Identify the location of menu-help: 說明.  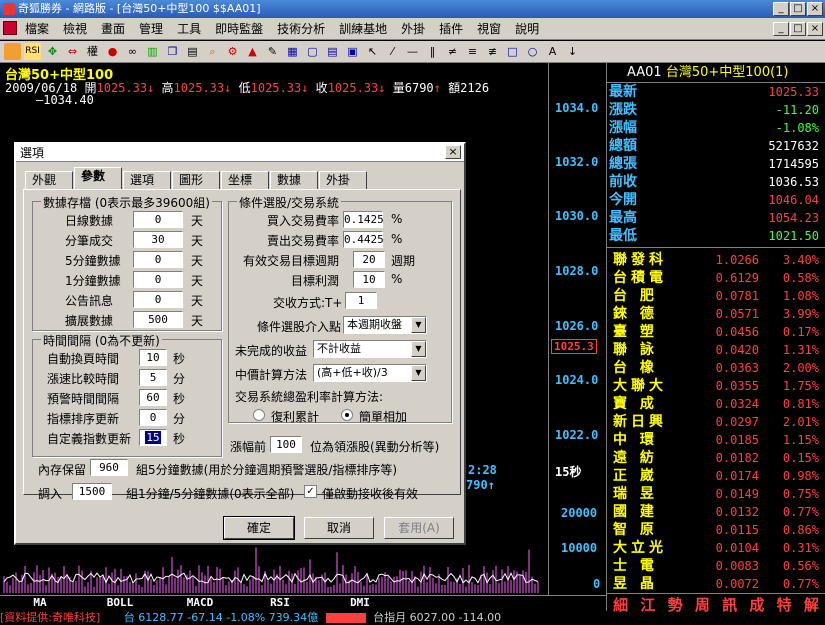
(527, 29).